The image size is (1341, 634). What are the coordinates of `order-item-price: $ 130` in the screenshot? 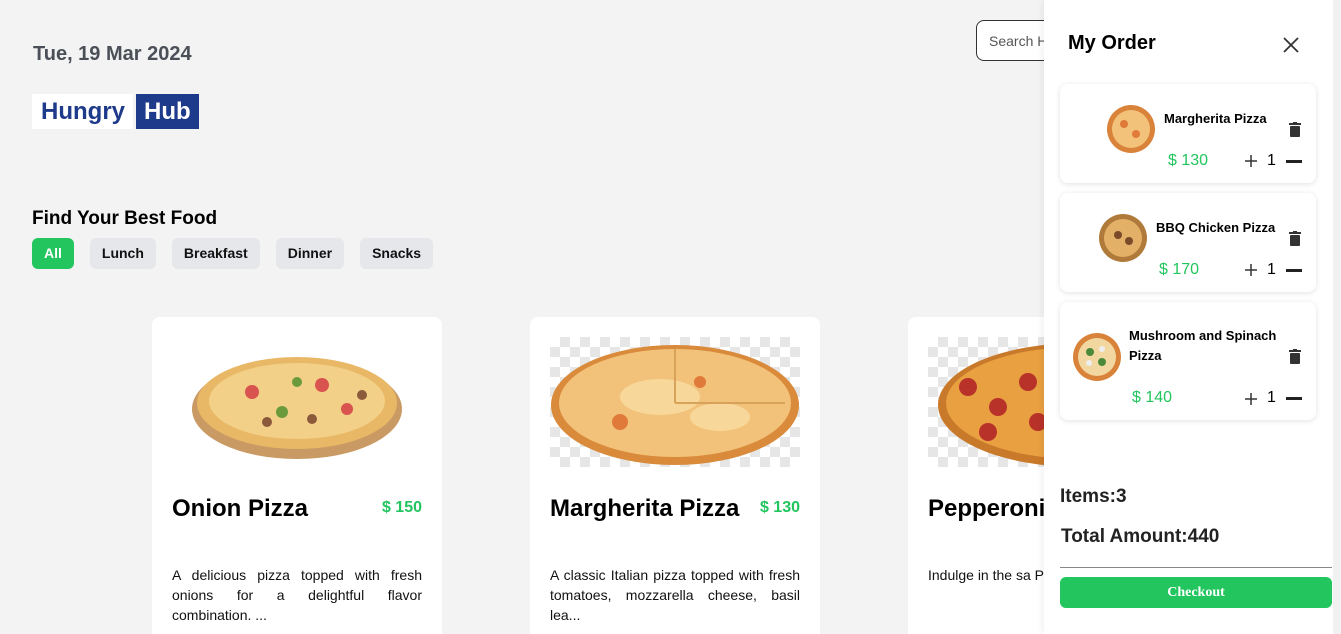 It's located at (1188, 161).